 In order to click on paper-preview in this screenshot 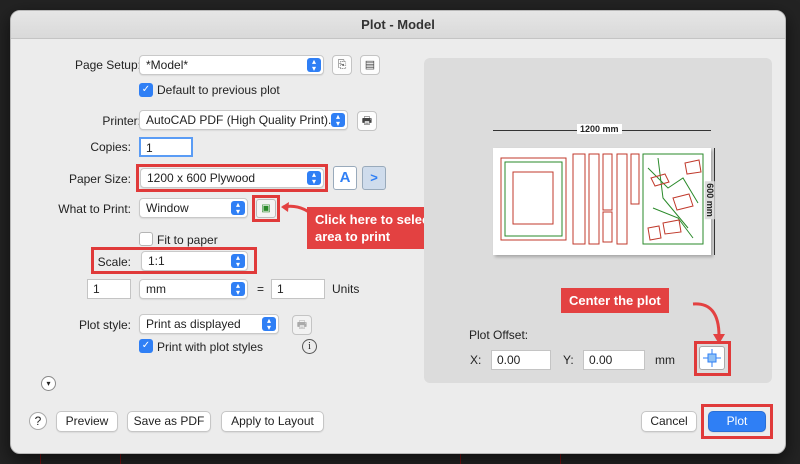, I will do `click(602, 201)`.